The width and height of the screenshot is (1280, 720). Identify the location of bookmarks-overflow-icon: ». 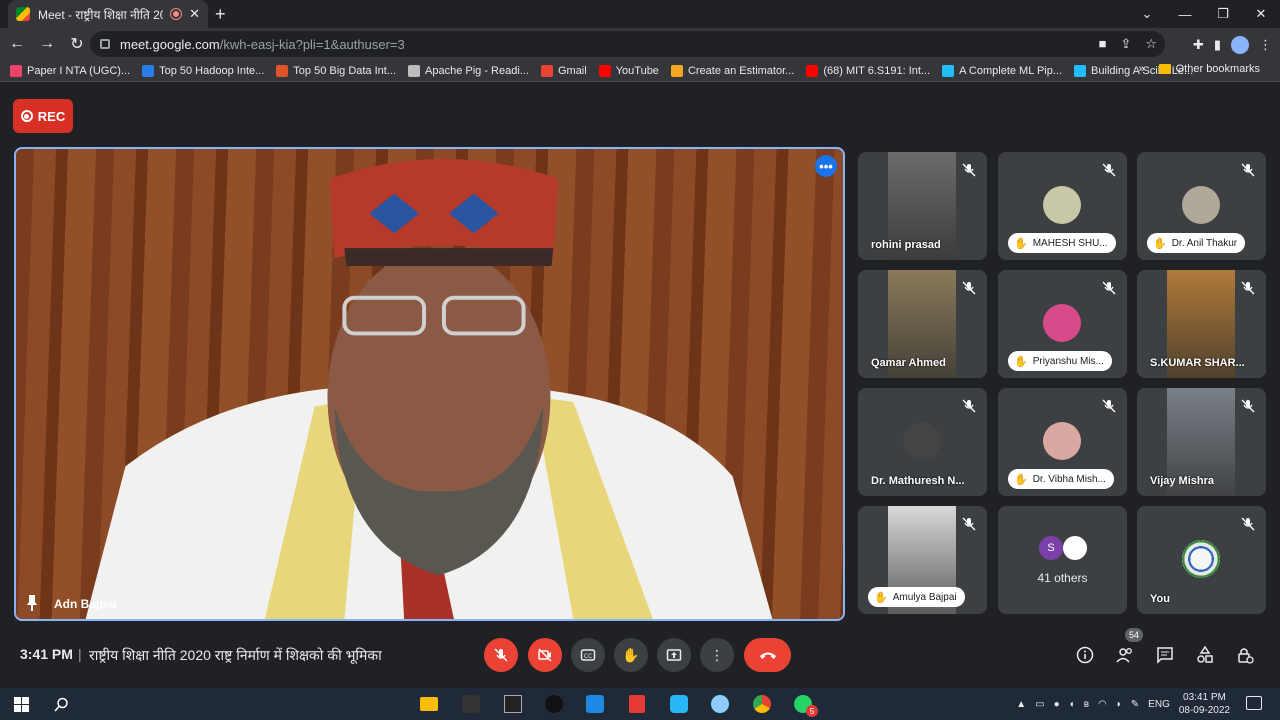
(1142, 69).